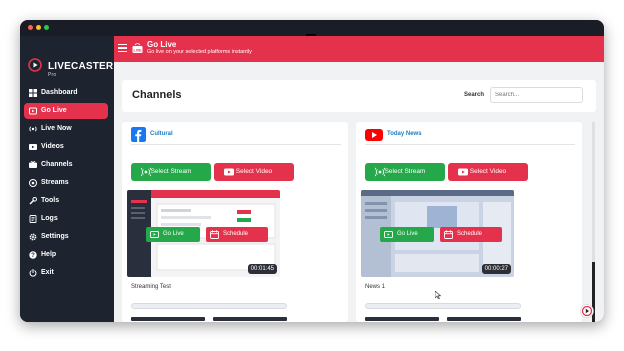 This screenshot has width=624, height=351. Describe the element at coordinates (161, 134) in the screenshot. I see `channel-name: Cultural` at that location.